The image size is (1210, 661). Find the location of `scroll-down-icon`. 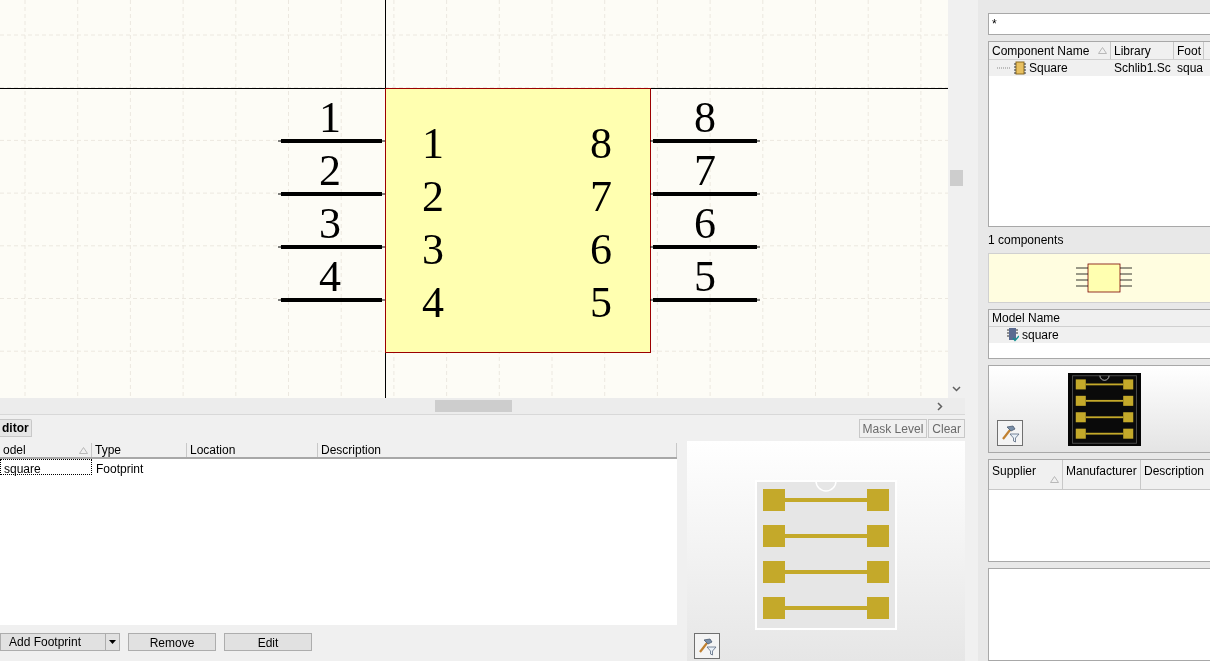

scroll-down-icon is located at coordinates (956, 389).